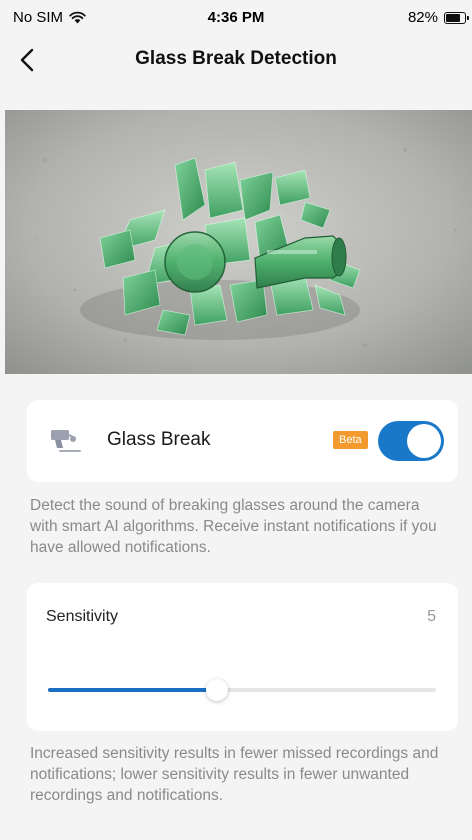 The image size is (472, 840). I want to click on beta-badge: Beta, so click(350, 440).